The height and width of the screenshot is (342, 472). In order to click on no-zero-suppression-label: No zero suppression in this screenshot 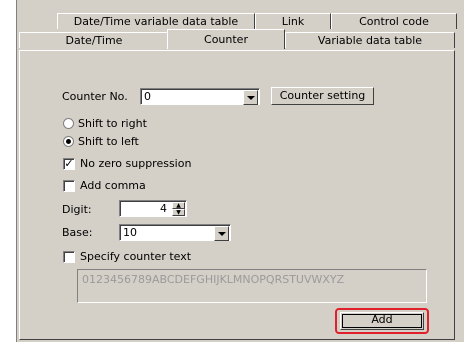, I will do `click(136, 163)`.